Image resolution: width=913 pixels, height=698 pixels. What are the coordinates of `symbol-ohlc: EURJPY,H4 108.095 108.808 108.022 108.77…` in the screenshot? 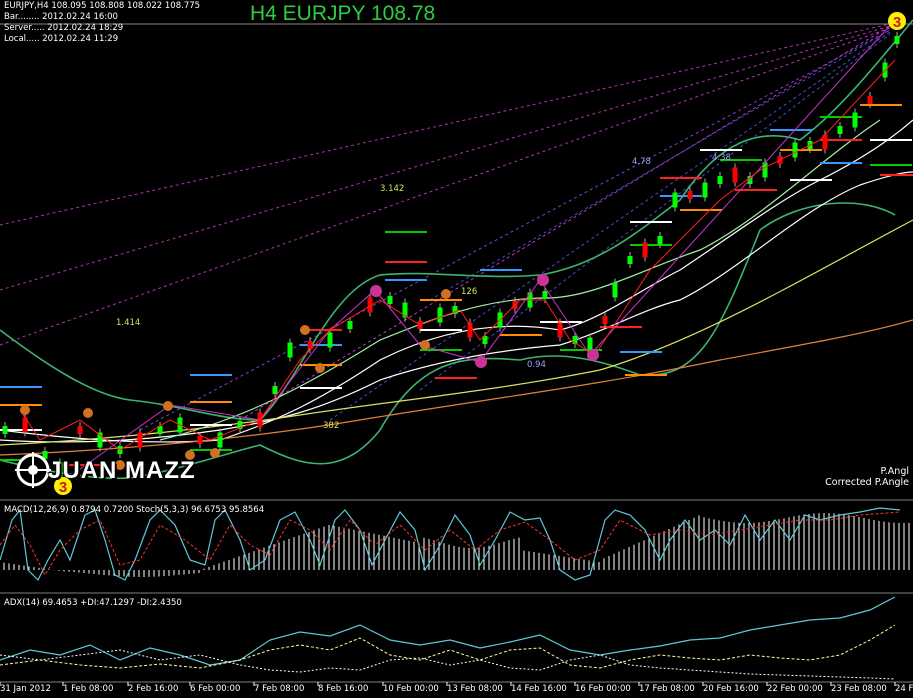 It's located at (102, 6).